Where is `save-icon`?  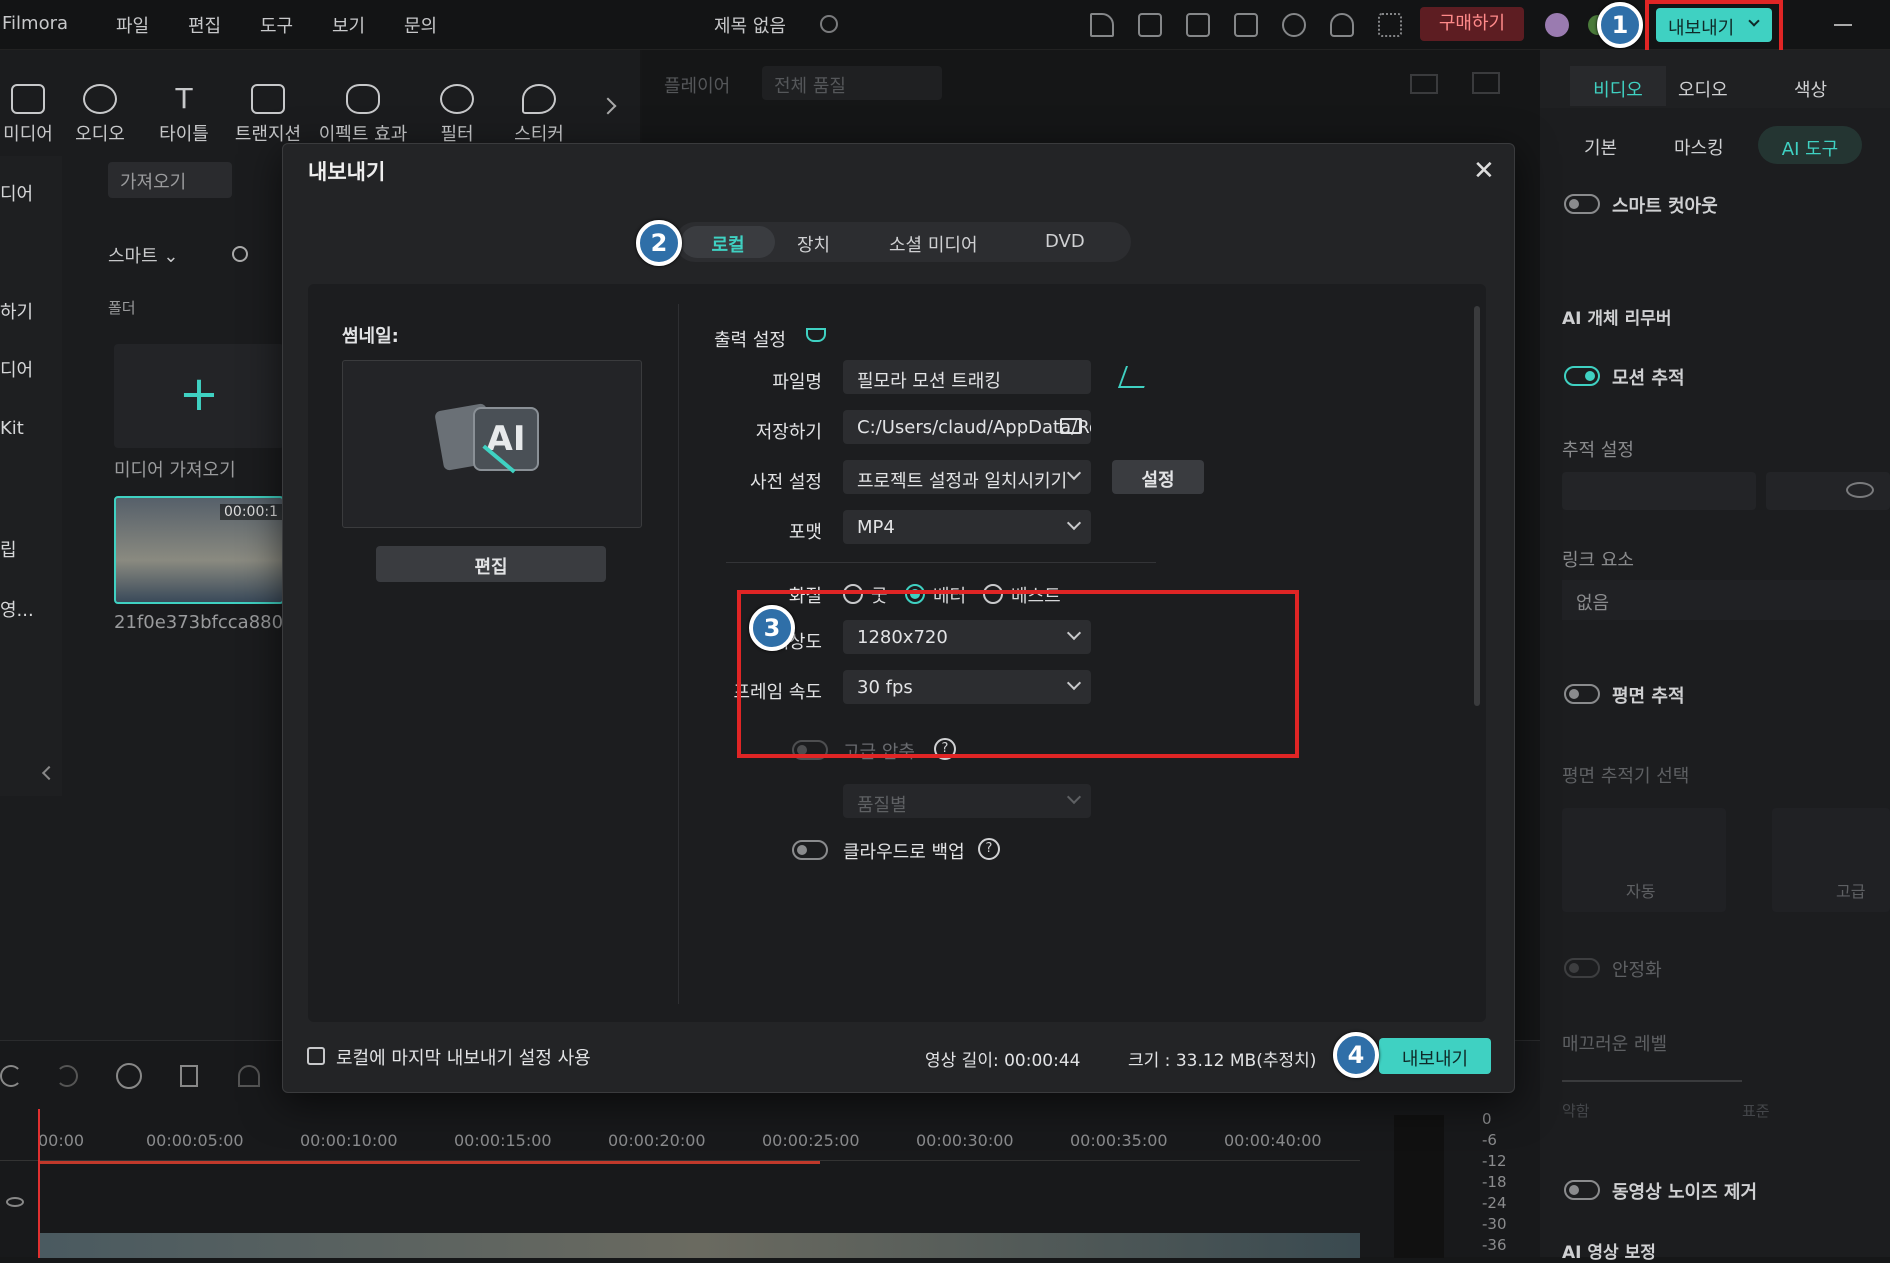
save-icon is located at coordinates (1246, 25).